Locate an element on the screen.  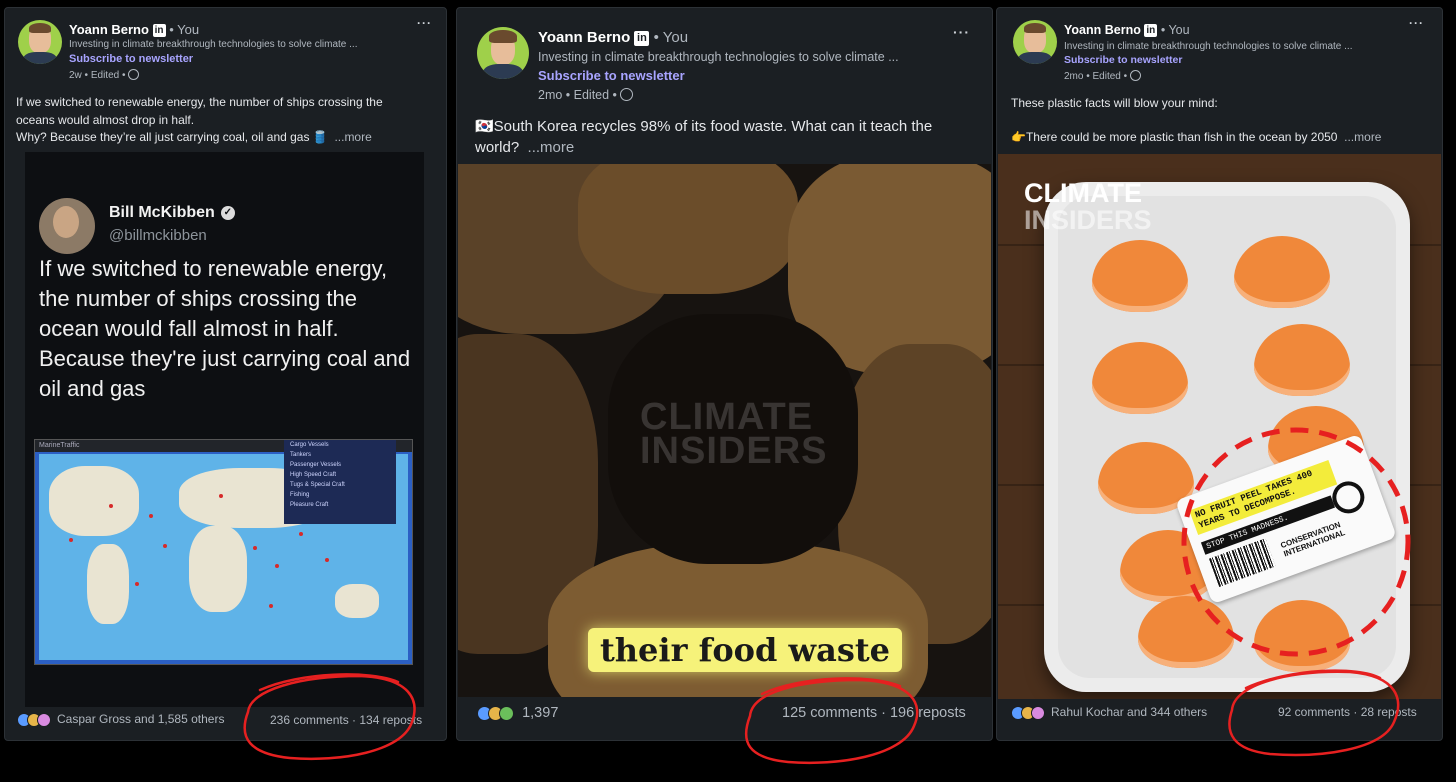
watermark-line: CLIMATE is located at coordinates (727, 417).